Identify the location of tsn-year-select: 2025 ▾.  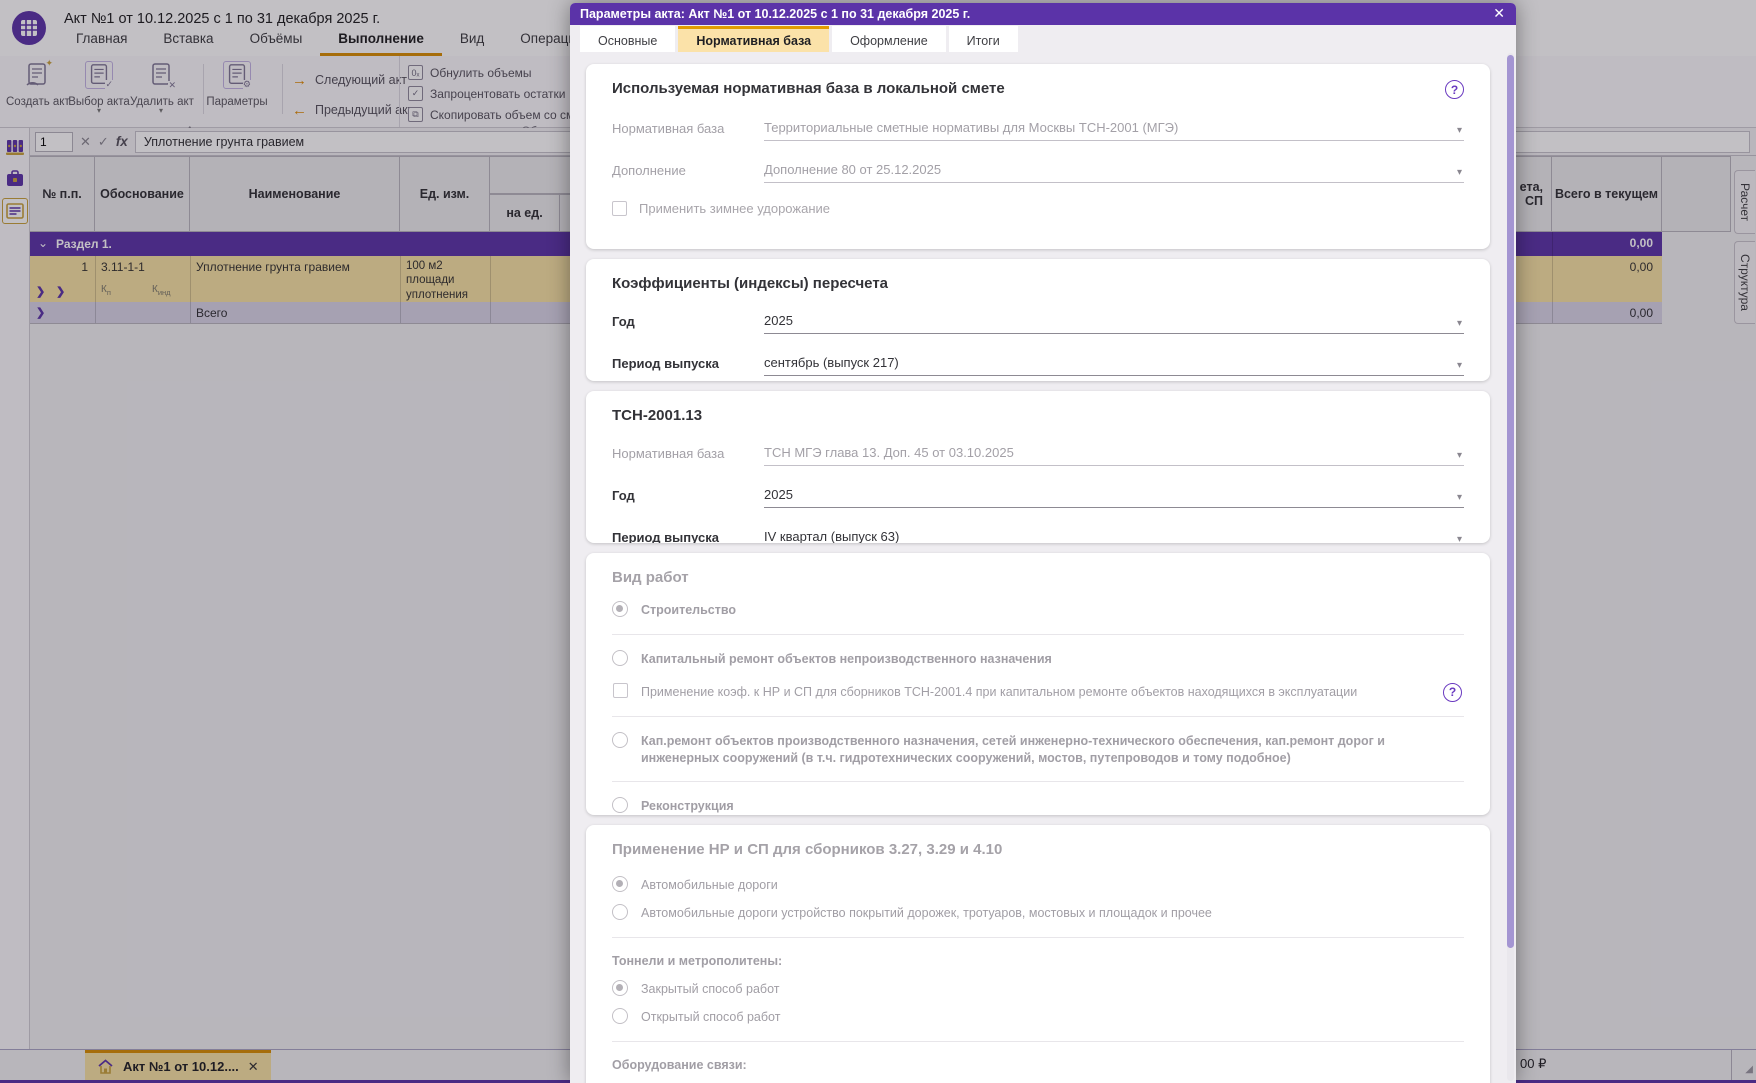
(1114, 497).